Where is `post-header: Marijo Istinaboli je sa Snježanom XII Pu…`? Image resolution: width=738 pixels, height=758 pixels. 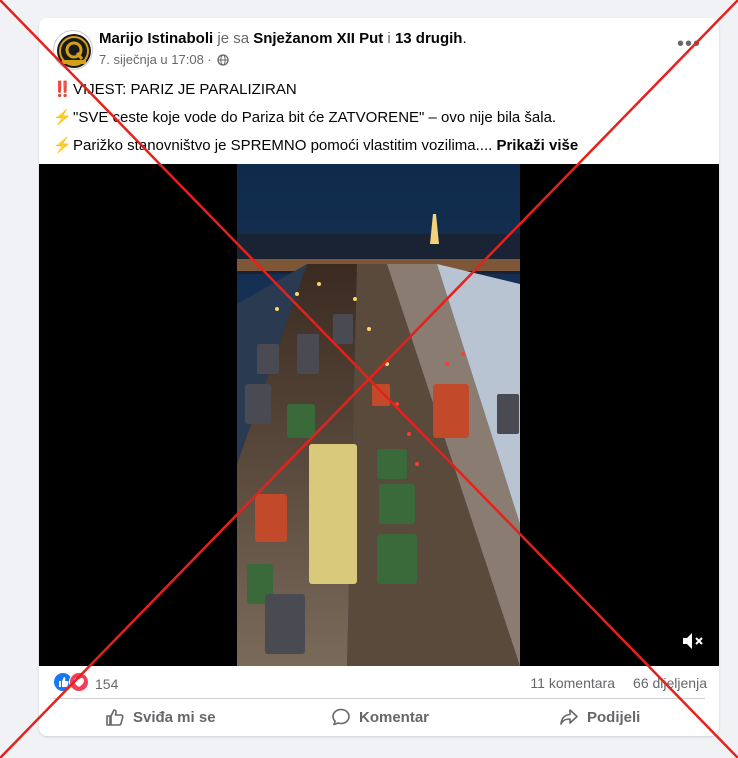
post-header: Marijo Istinaboli je sa Snježanom XII Pu… is located at coordinates (379, 50).